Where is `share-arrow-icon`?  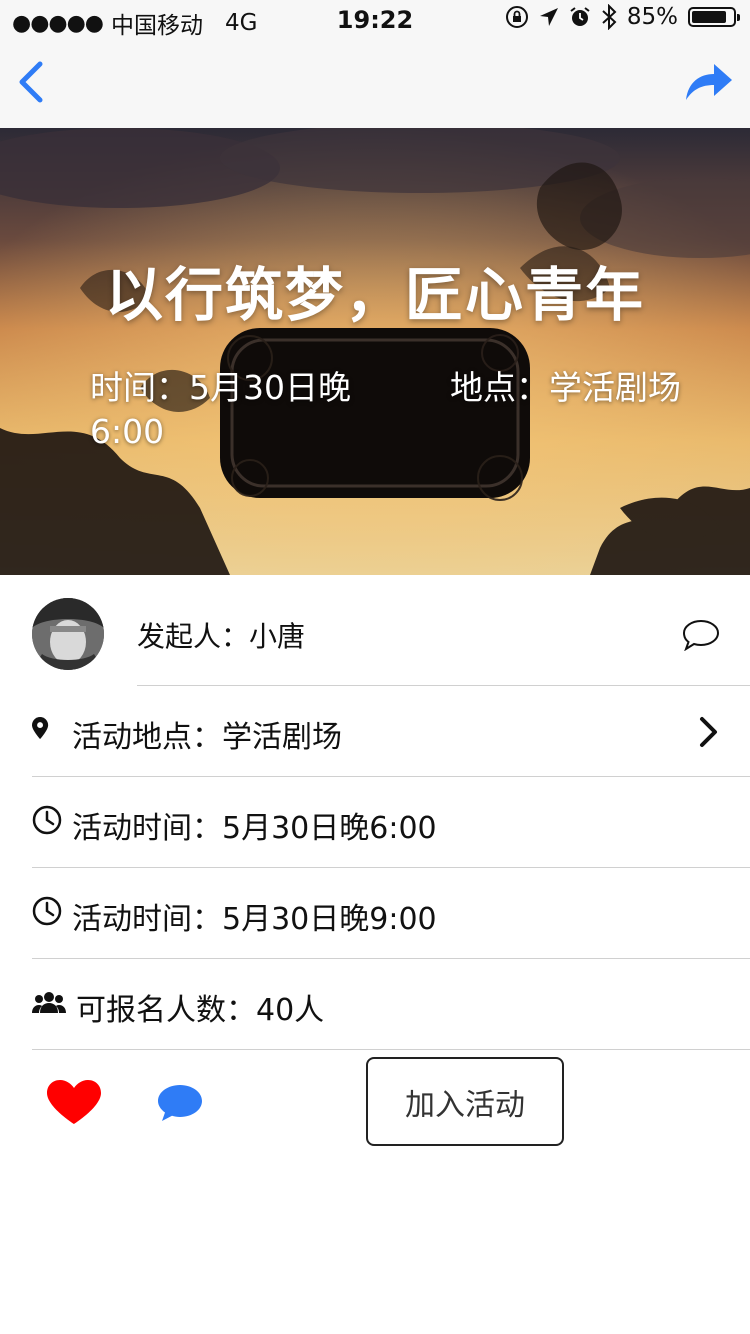
share-arrow-icon is located at coordinates (708, 82).